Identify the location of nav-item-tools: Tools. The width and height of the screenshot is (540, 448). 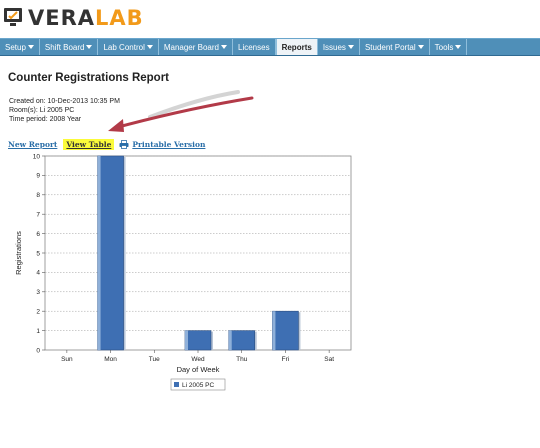
(449, 47).